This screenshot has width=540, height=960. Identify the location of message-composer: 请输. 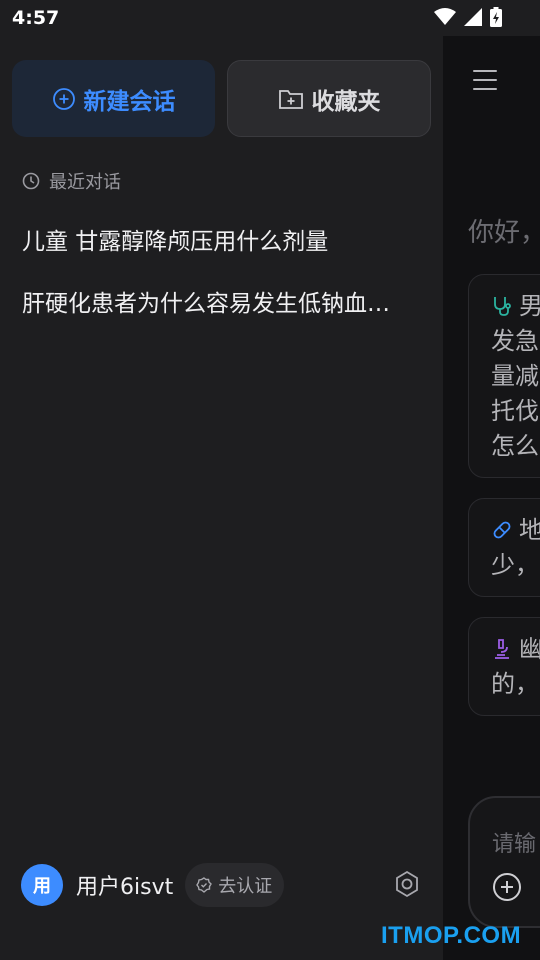
(504, 862).